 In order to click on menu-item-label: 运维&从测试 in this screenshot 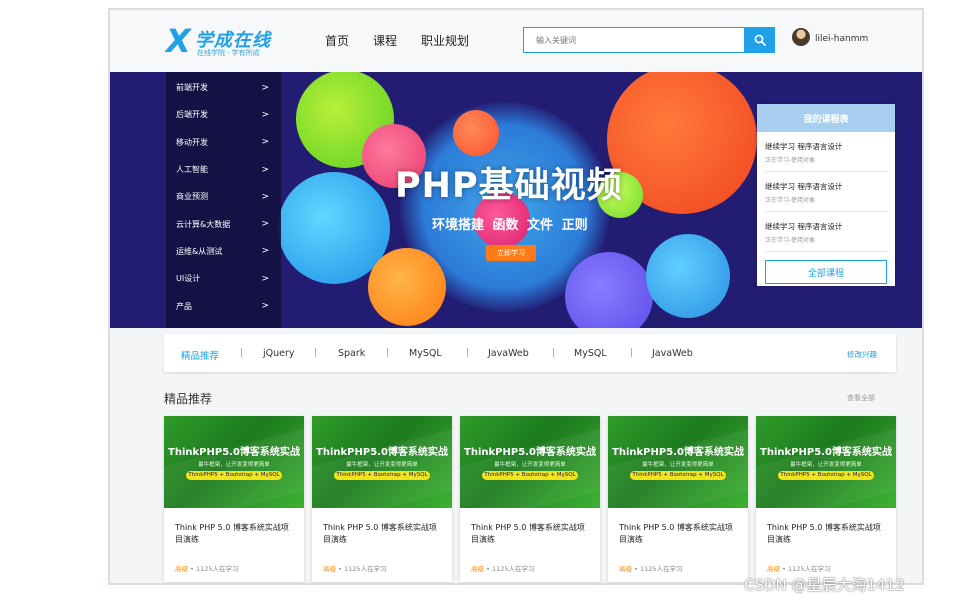, I will do `click(199, 251)`.